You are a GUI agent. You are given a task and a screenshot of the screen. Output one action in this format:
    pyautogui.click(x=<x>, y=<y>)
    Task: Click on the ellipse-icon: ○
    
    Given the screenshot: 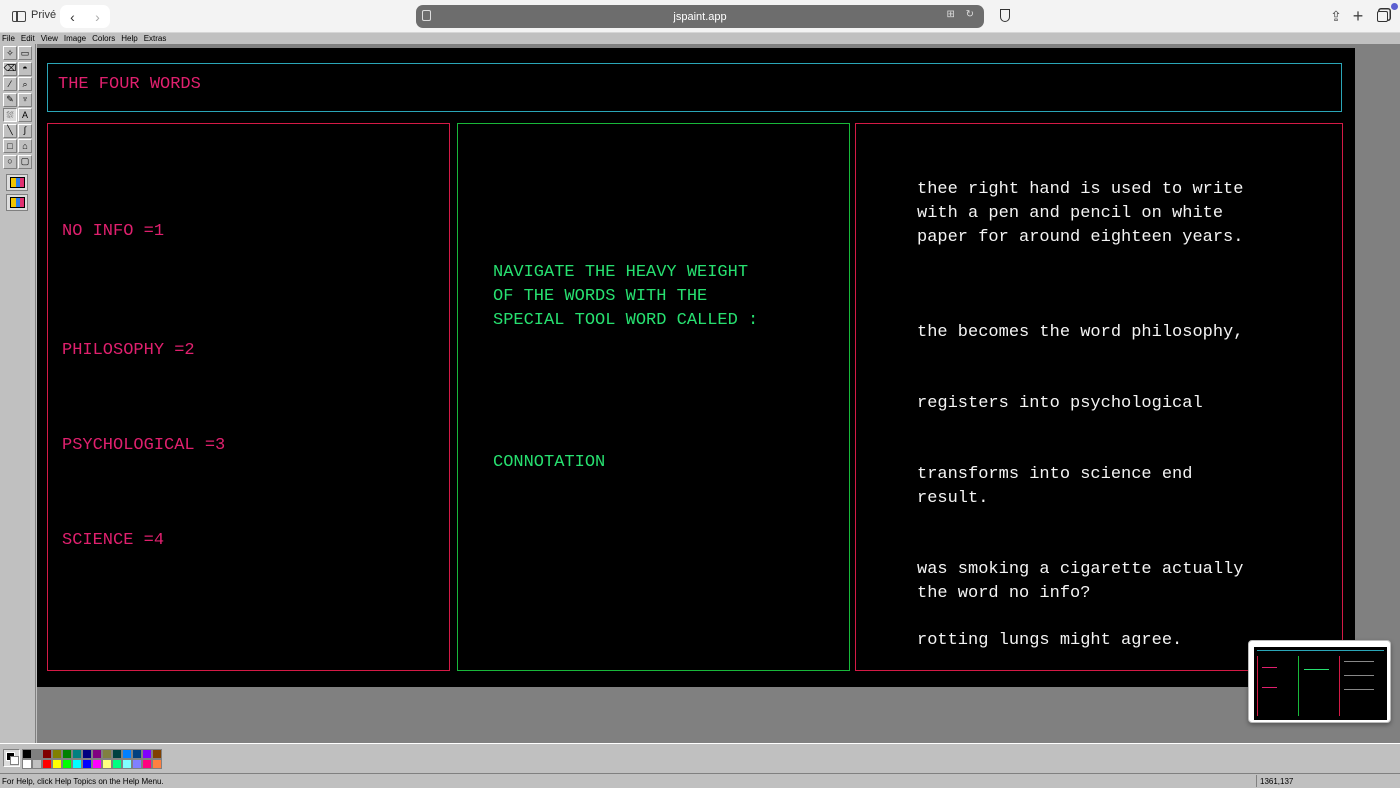 What is the action you would take?
    pyautogui.click(x=10, y=161)
    